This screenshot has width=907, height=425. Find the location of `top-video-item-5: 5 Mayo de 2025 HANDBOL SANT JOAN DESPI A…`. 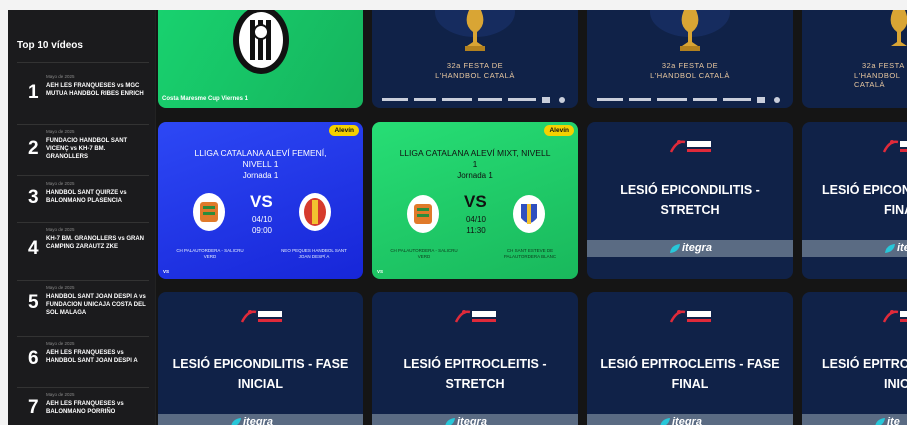

top-video-item-5: 5 Mayo de 2025 HANDBOL SANT JOAN DESPI A… is located at coordinates (81, 309).